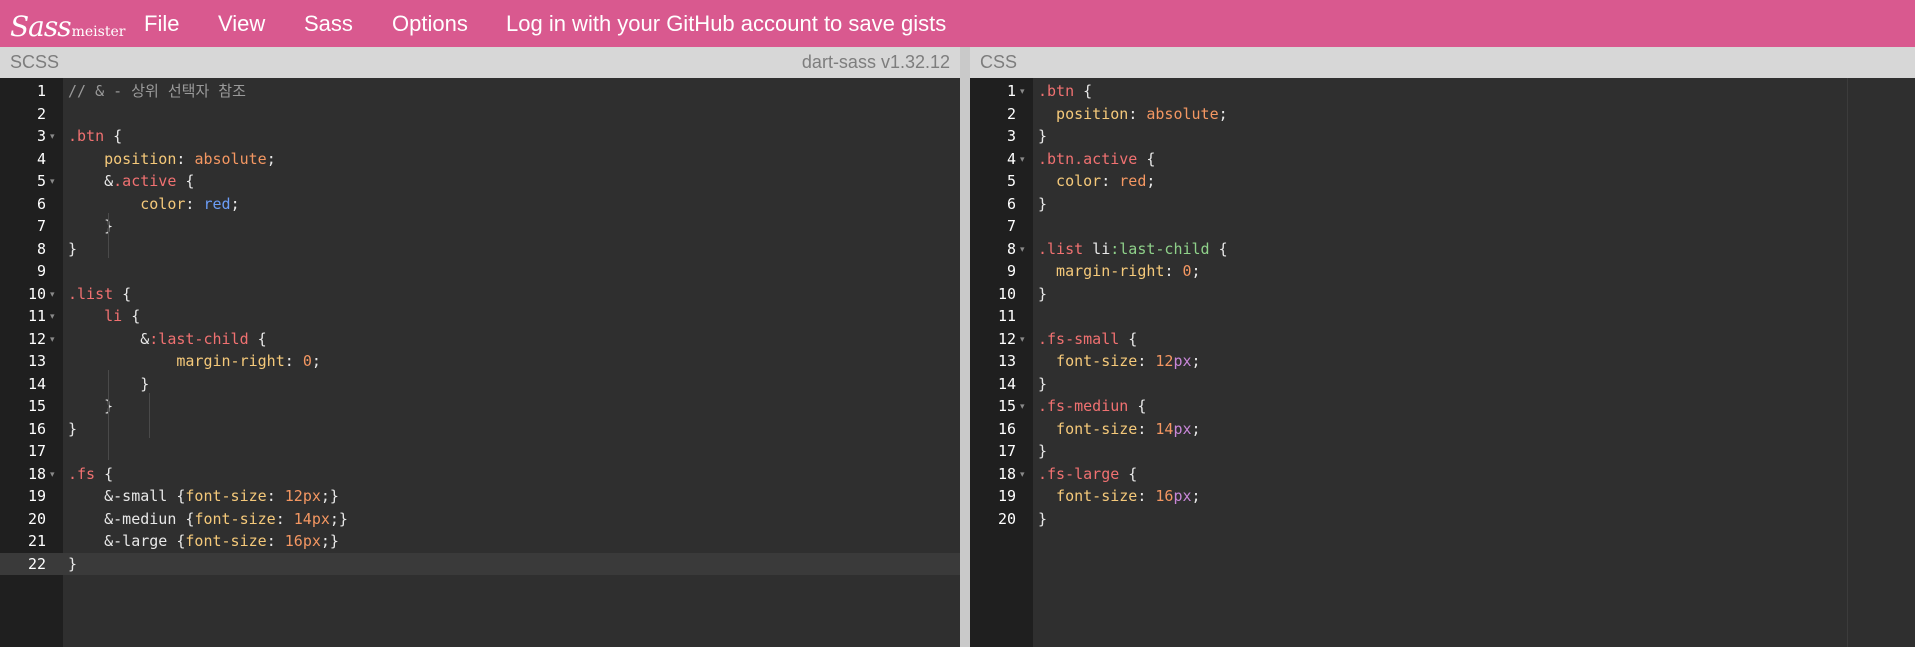 The image size is (1915, 647). I want to click on code-line: 17}, so click(1442, 451).